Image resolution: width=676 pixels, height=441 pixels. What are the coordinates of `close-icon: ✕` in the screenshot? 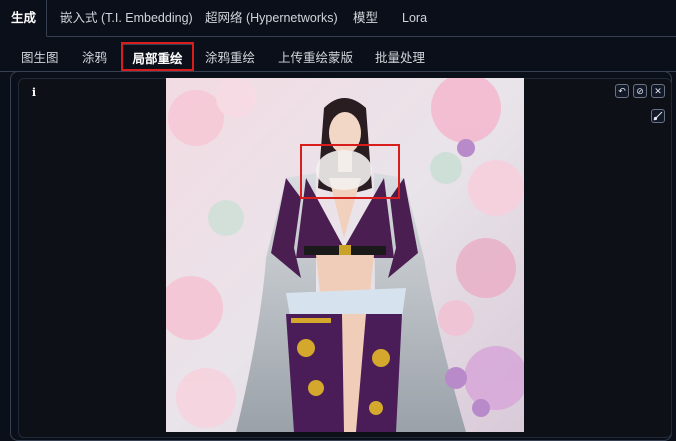 It's located at (658, 91).